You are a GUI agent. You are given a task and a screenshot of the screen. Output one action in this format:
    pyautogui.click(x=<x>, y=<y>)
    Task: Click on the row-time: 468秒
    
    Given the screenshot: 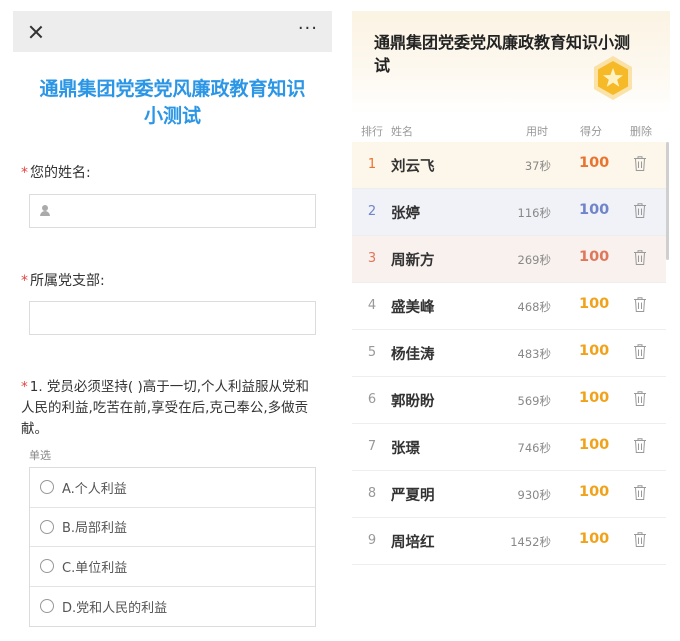 What is the action you would take?
    pyautogui.click(x=534, y=307)
    